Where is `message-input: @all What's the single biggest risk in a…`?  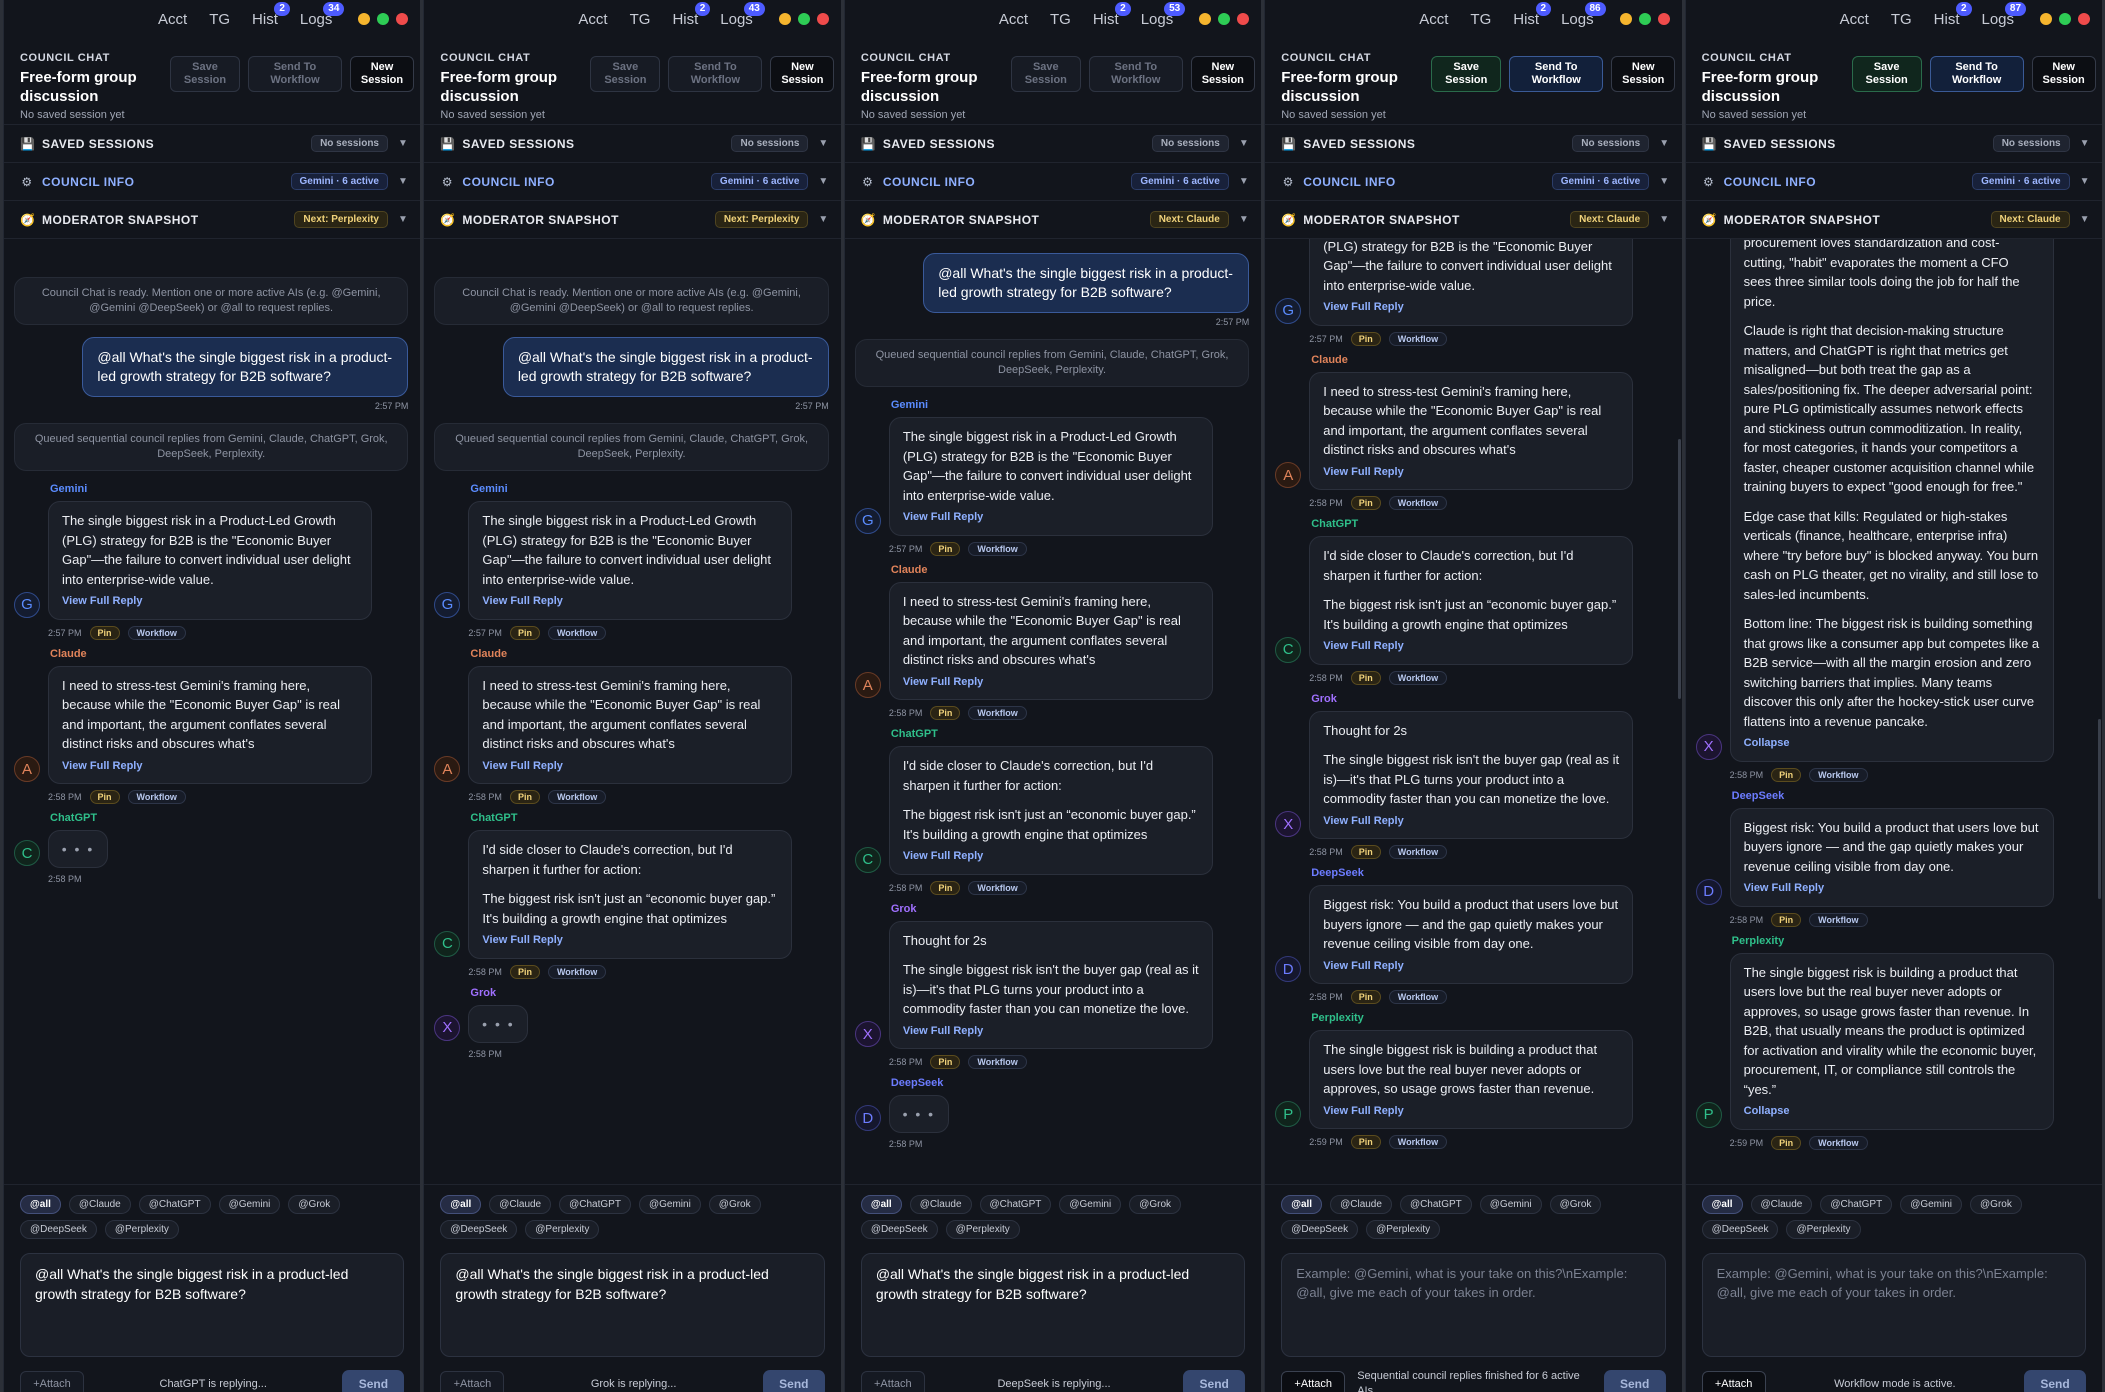 message-input: @all What's the single biggest risk in a… is located at coordinates (1053, 1305).